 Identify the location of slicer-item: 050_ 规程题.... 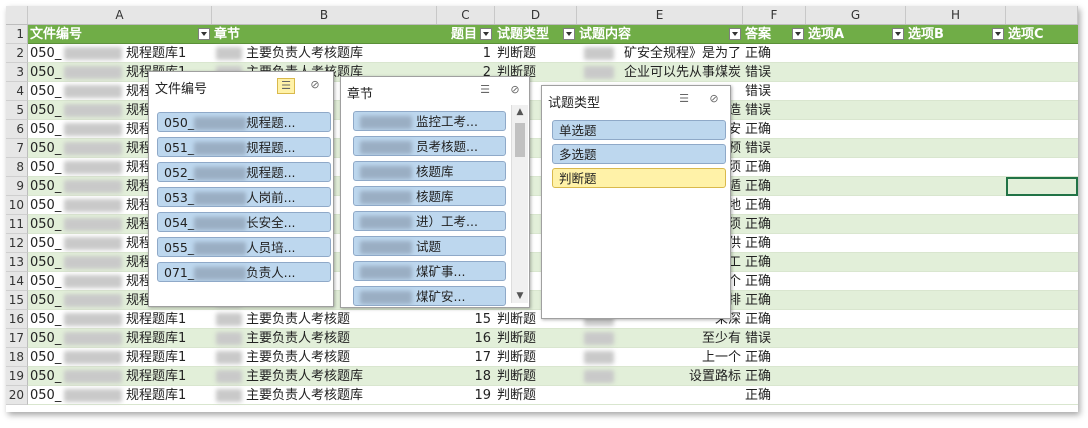
(244, 122).